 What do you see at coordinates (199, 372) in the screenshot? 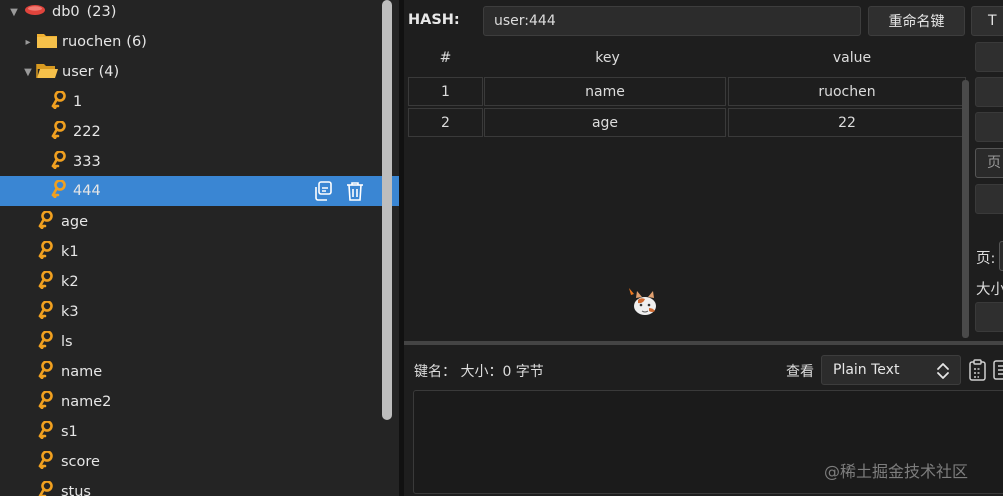
I see `tree-key-row: name` at bounding box center [199, 372].